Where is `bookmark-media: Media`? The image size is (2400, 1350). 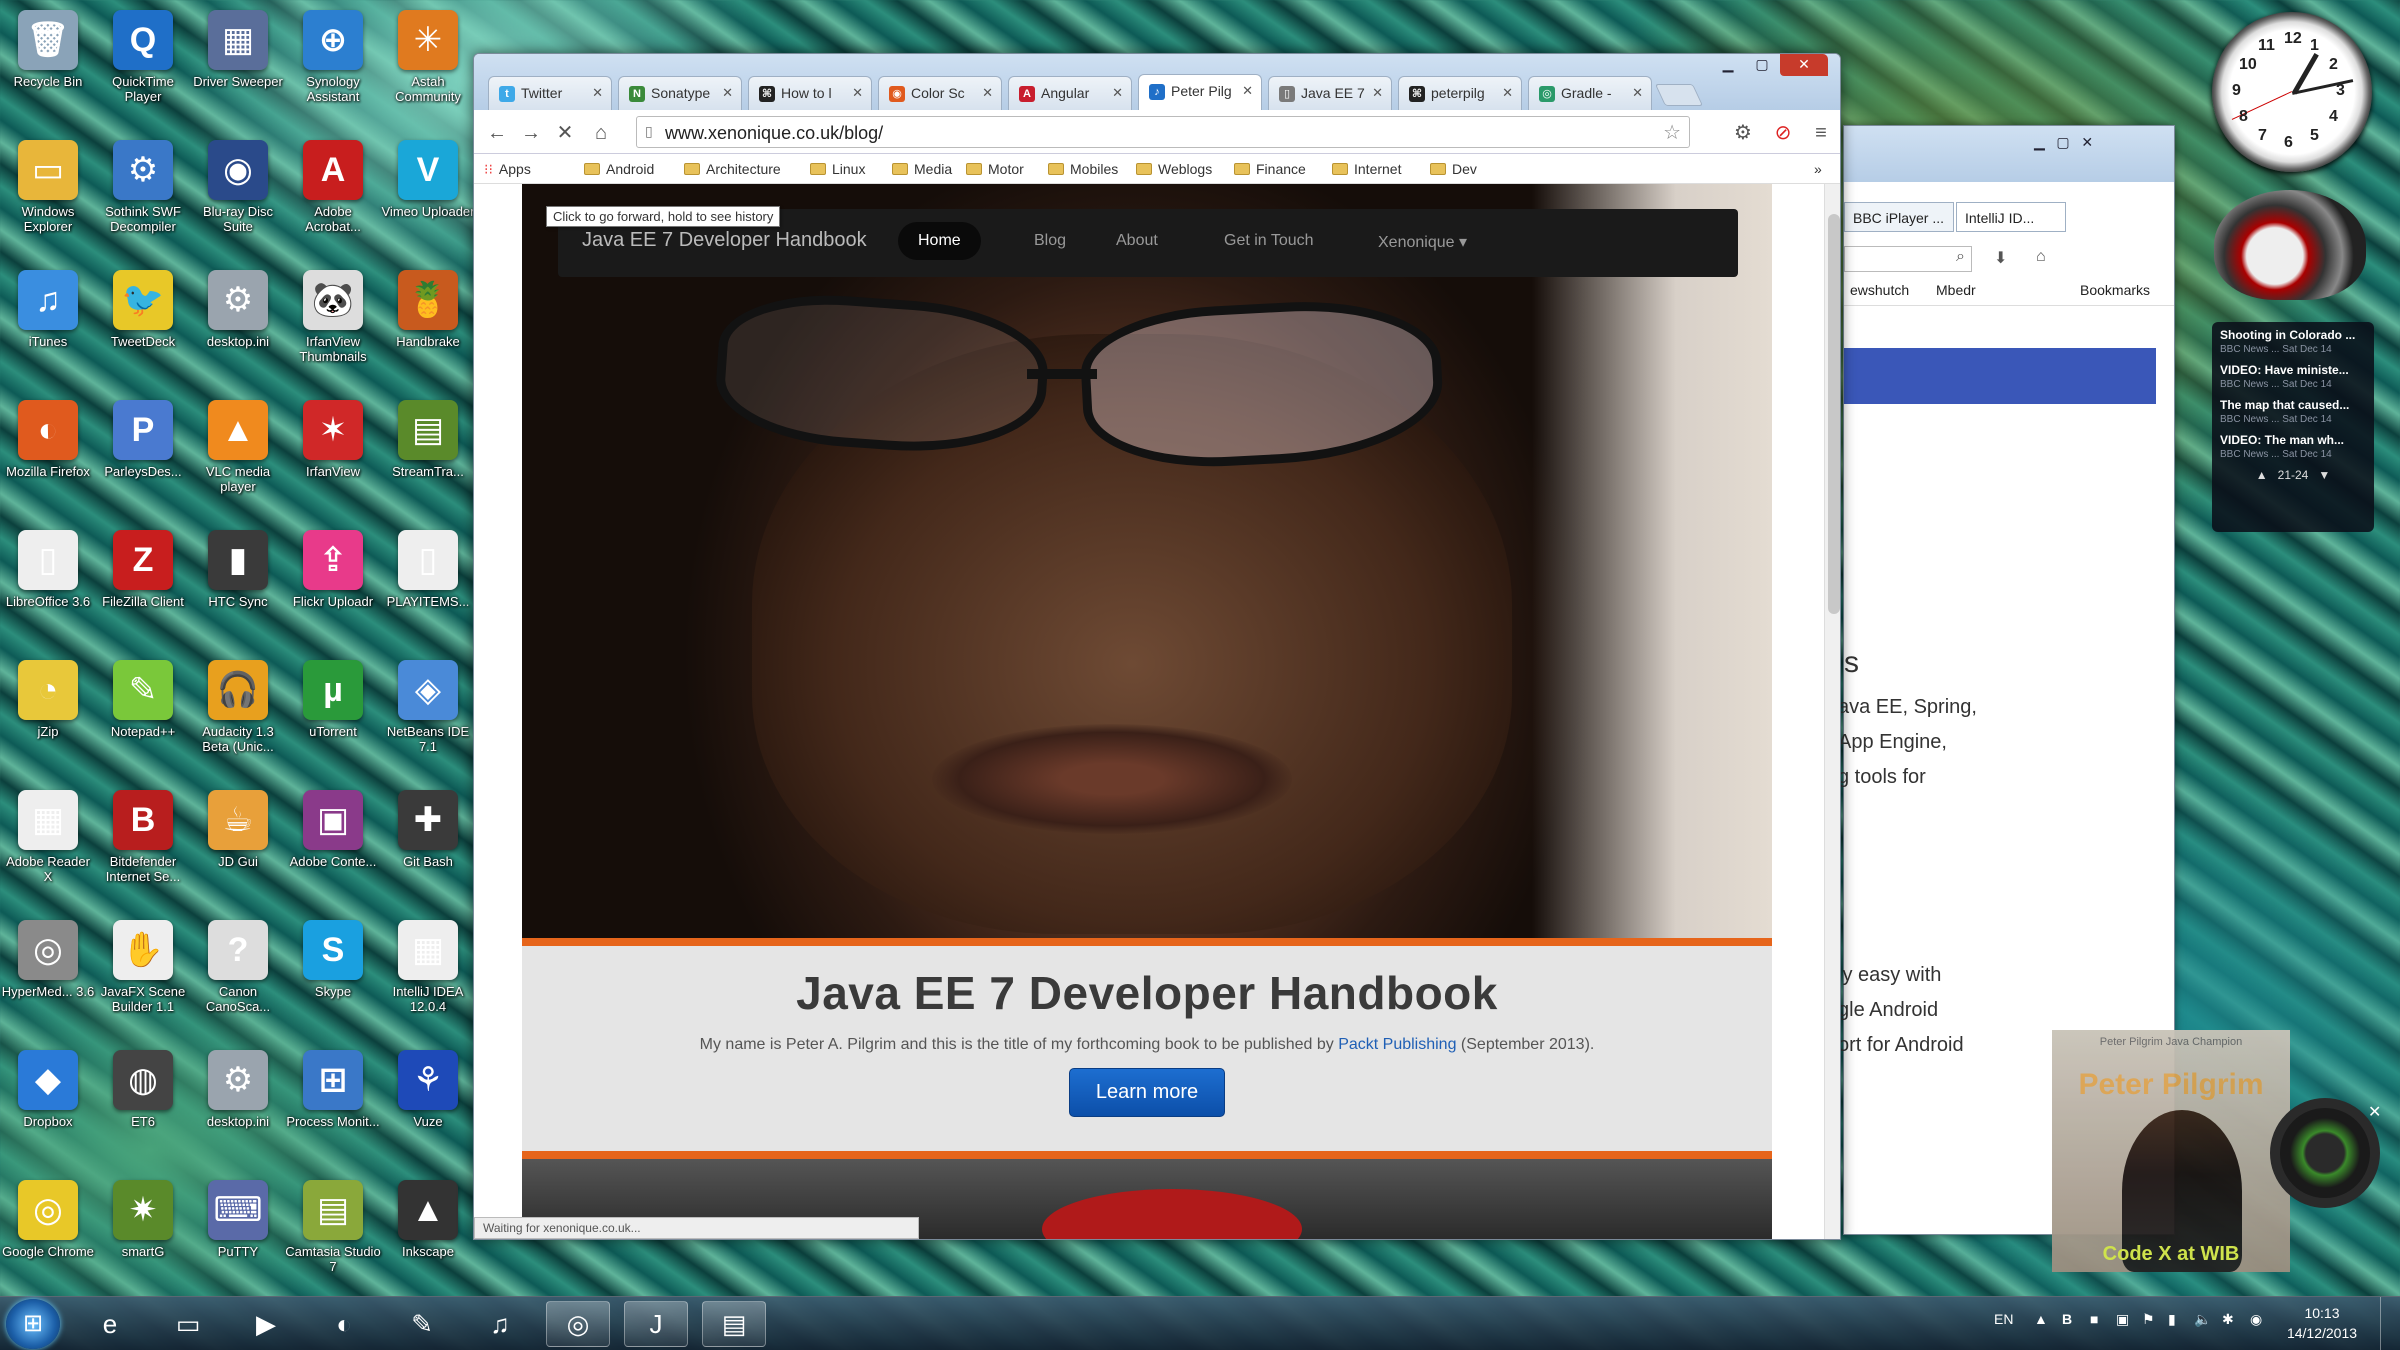 bookmark-media: Media is located at coordinates (922, 169).